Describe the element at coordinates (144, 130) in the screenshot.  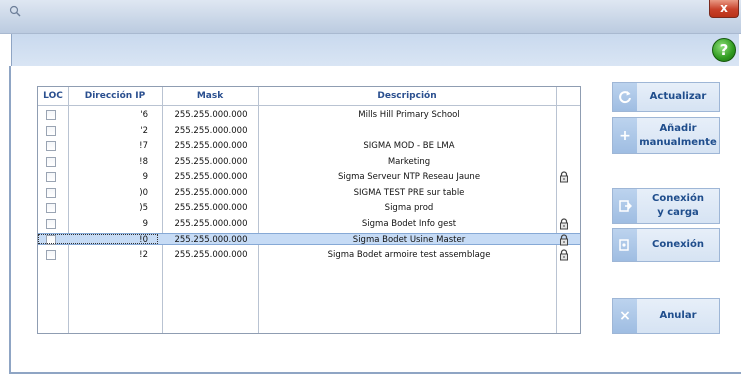
I see `ip-cell: '2` at that location.